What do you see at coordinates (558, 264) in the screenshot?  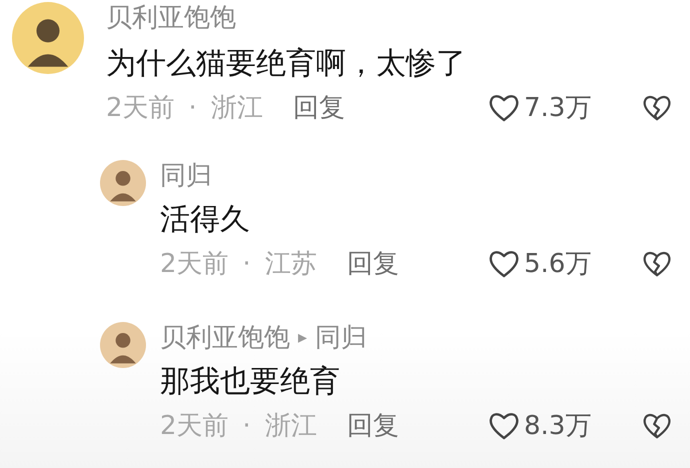 I see `like-count: 5.6万` at bounding box center [558, 264].